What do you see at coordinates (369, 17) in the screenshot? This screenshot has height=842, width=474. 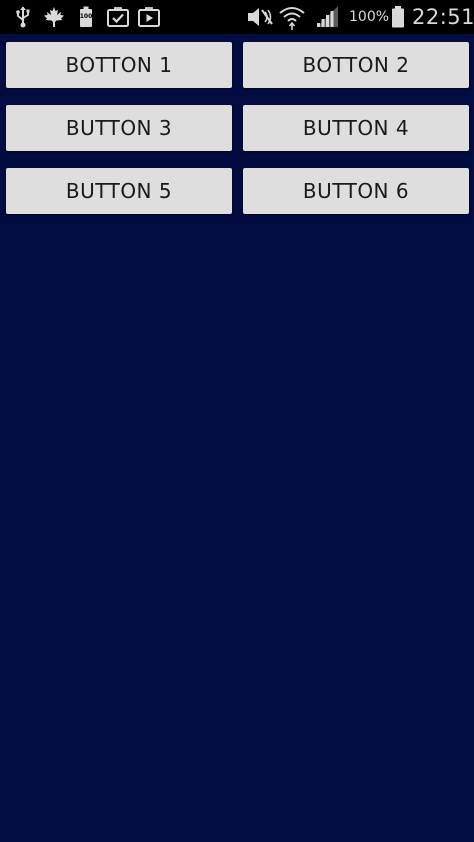 I see `battery-percent: 100%` at bounding box center [369, 17].